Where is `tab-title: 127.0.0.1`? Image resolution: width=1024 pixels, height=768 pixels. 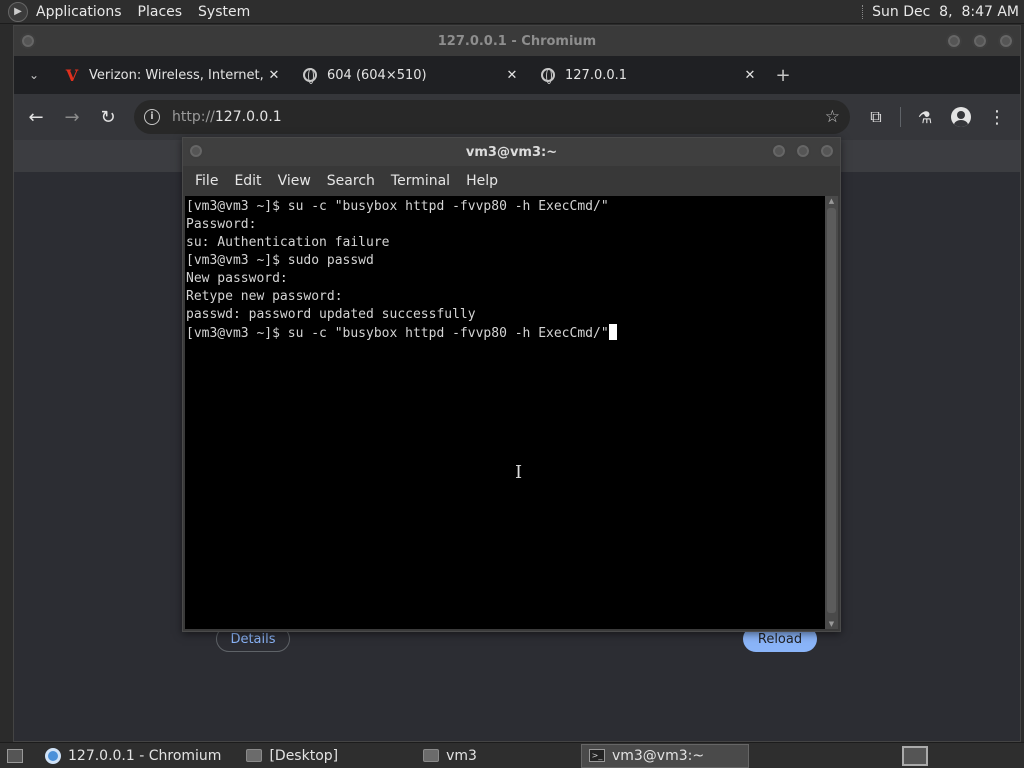 tab-title: 127.0.0.1 is located at coordinates (596, 75).